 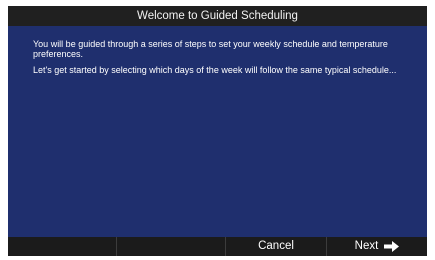 I want to click on page-title: Welcome to Guided Scheduling, so click(x=217, y=16).